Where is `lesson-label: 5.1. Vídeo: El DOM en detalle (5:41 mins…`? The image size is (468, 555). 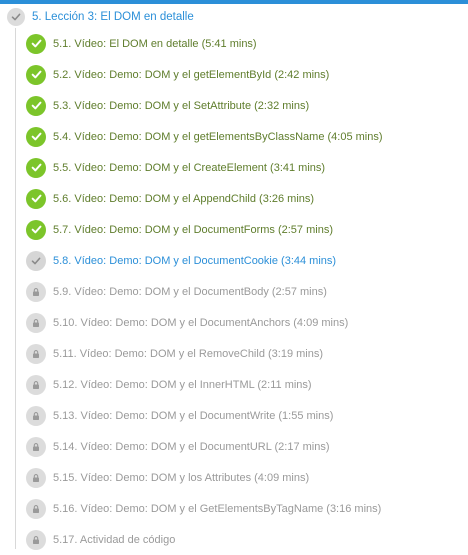 lesson-label: 5.1. Vídeo: El DOM en detalle (5:41 mins… is located at coordinates (155, 44).